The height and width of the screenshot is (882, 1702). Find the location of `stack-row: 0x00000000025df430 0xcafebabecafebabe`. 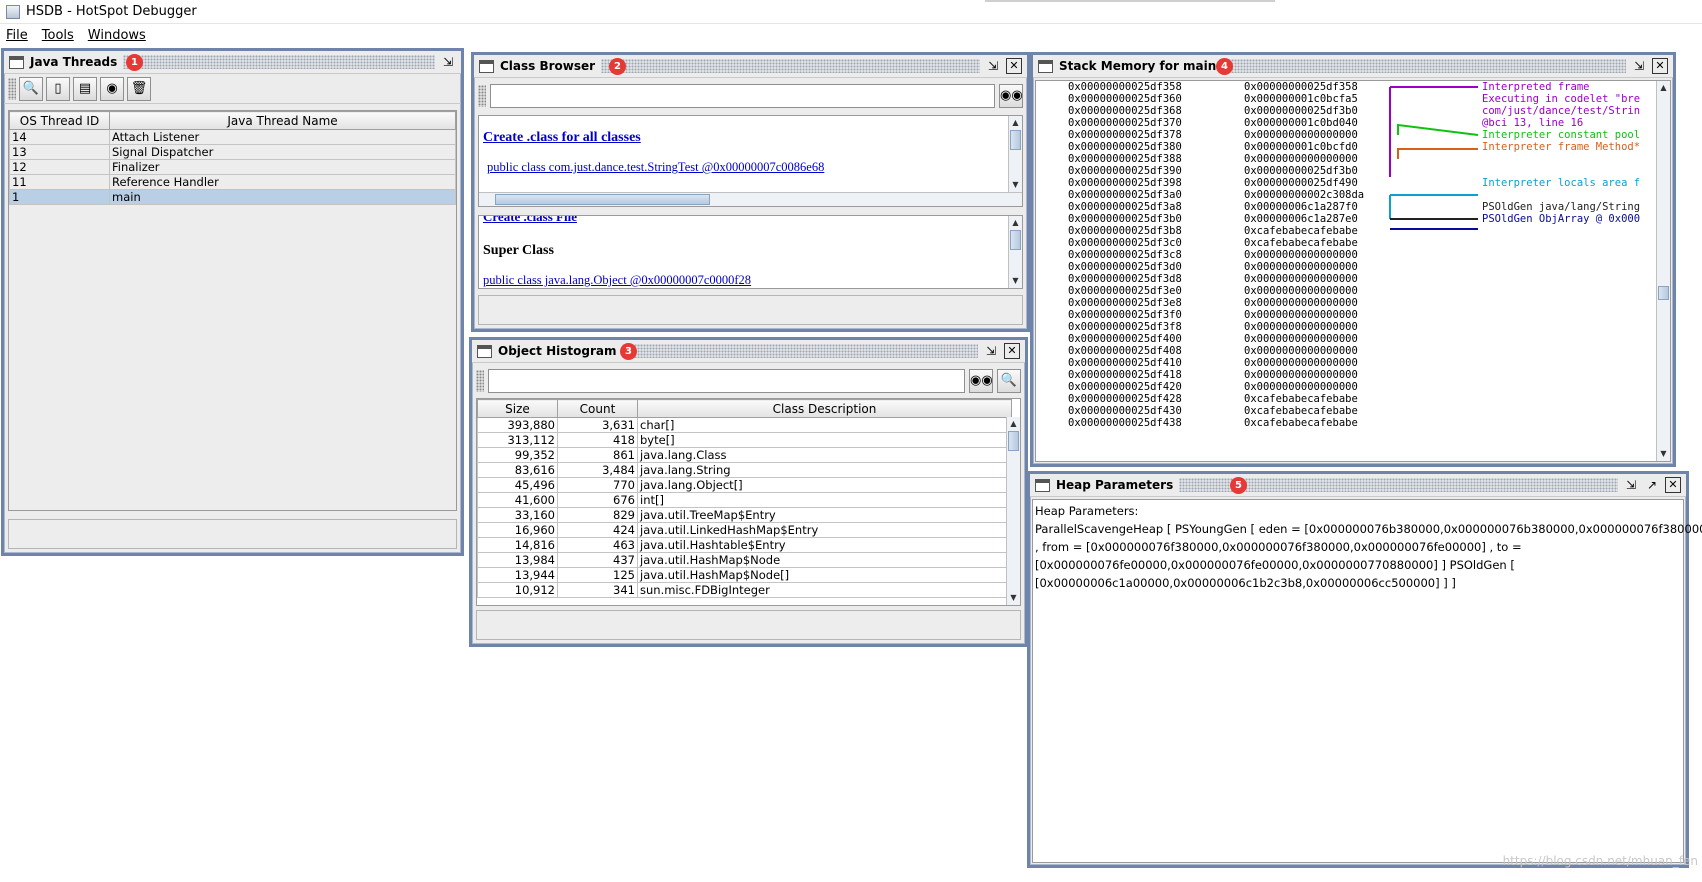

stack-row: 0x00000000025df430 0xcafebabecafebabe is located at coordinates (1216, 411).